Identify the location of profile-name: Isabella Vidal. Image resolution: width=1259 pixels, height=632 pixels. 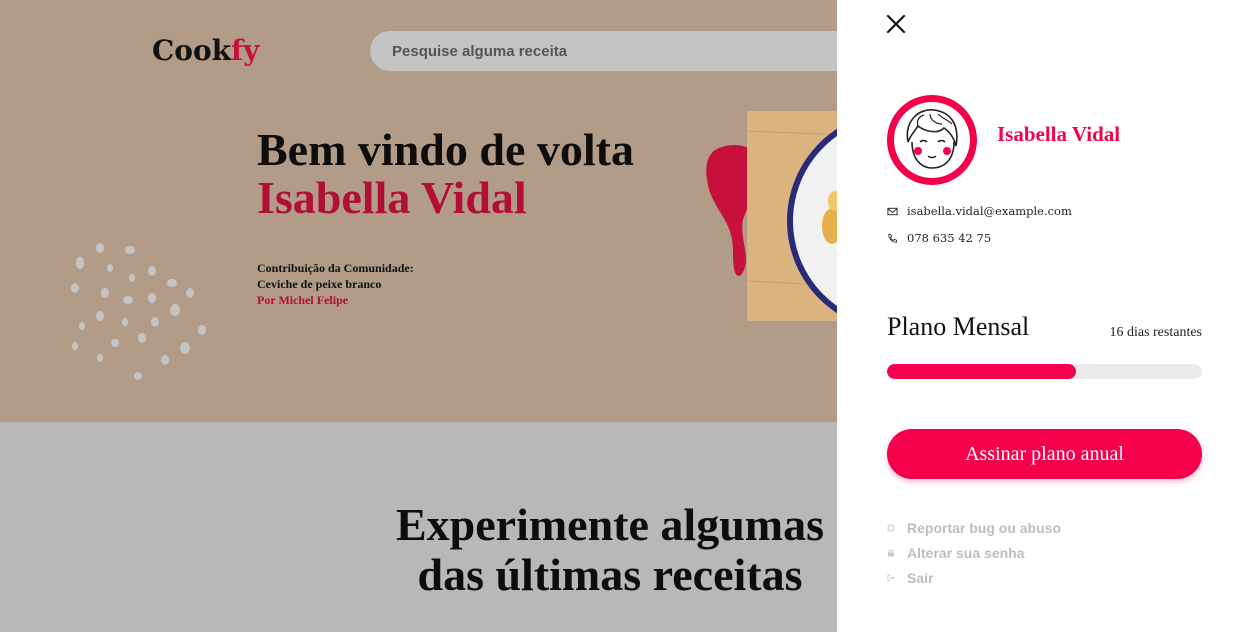
(1059, 134).